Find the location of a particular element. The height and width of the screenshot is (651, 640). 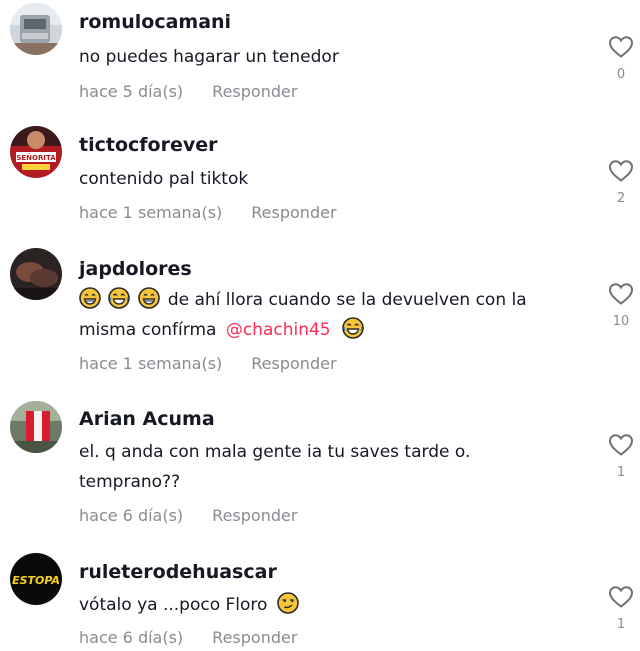

smirk-emoji-icon is located at coordinates (288, 603).